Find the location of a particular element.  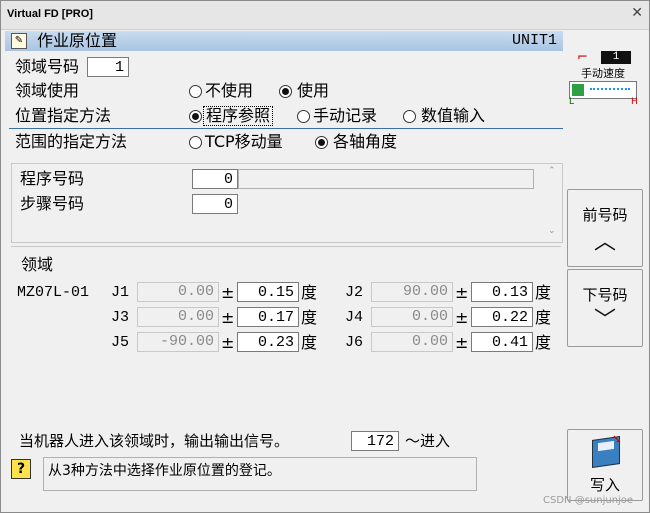

program-panel: 程序号码 0 步骤号码 0 ⌃ ⌄ is located at coordinates (287, 203).